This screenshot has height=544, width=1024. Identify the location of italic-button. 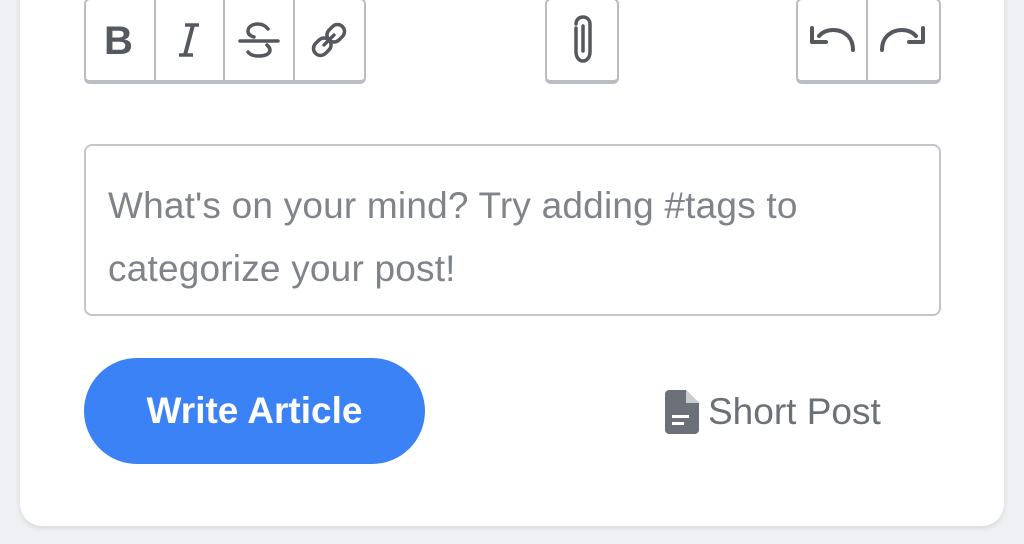
(190, 40).